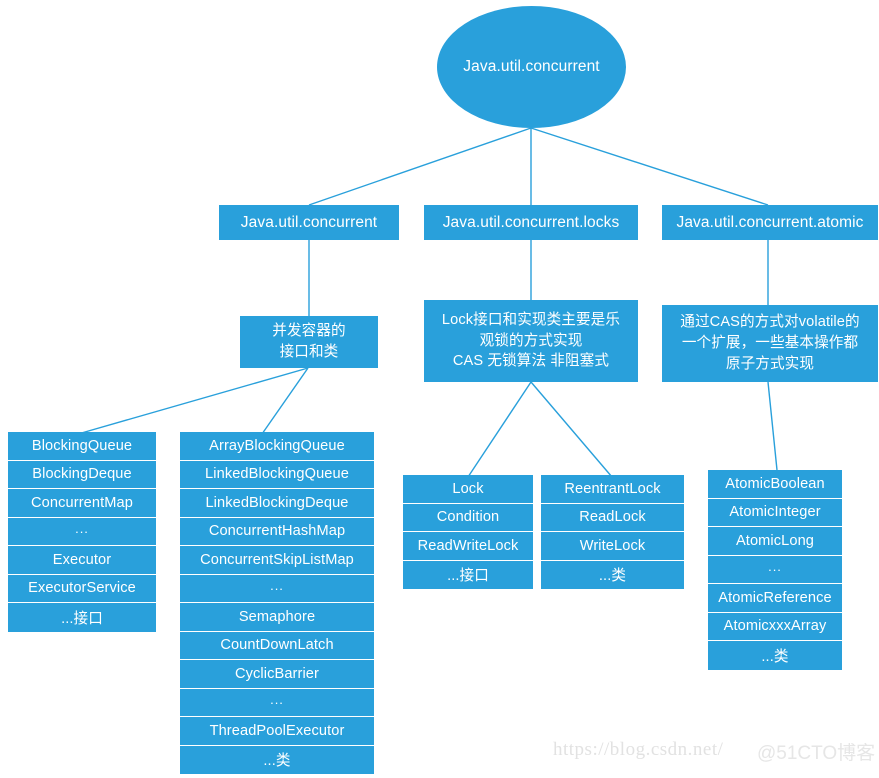  I want to click on leaf-item: ConcurrentMap, so click(82, 503).